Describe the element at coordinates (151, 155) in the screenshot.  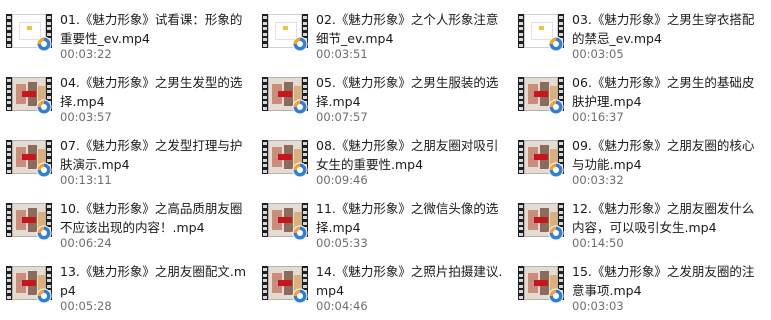
I see `file-name: 07.《魅力形象》之发型打理与护肤演示.mp4` at that location.